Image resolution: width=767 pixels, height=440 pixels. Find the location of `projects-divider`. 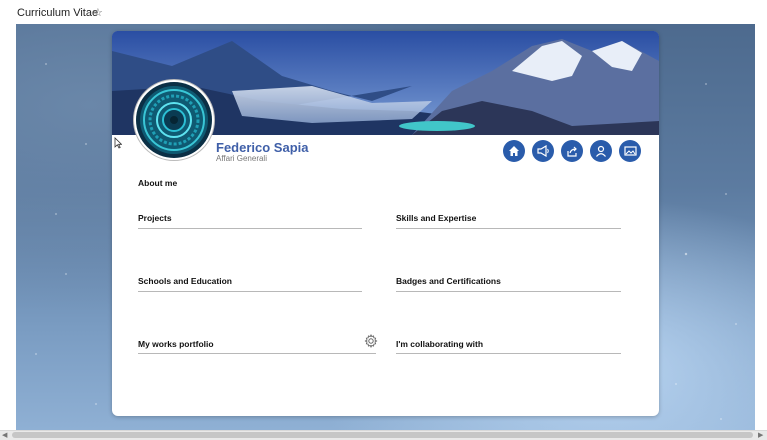

projects-divider is located at coordinates (250, 228).